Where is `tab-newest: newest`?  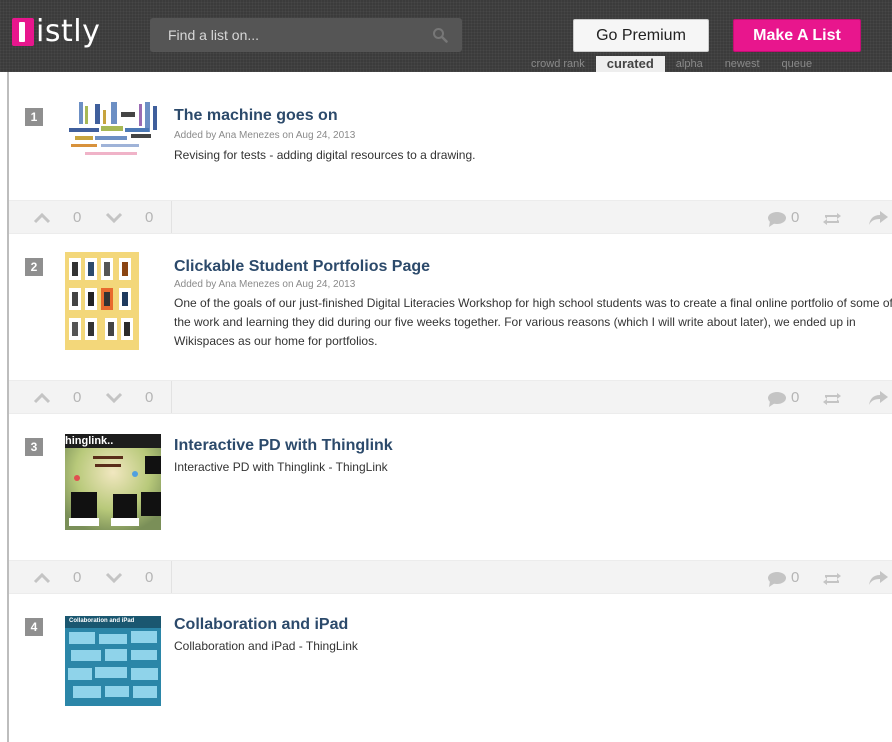 tab-newest: newest is located at coordinates (742, 64).